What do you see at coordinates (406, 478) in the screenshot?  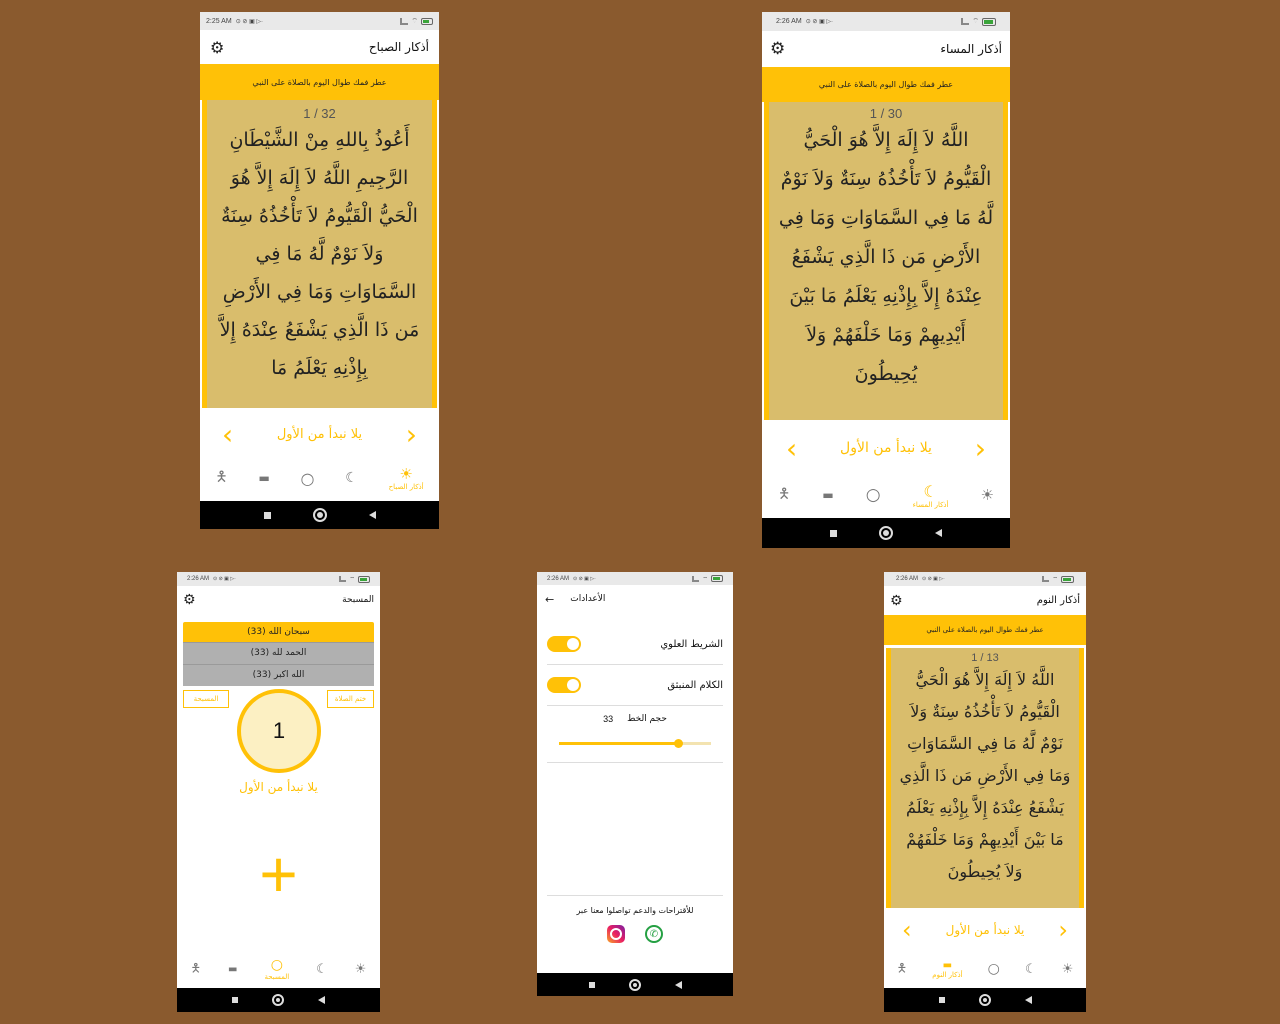 I see `tab-morning: ☀ أذكار الصباح` at bounding box center [406, 478].